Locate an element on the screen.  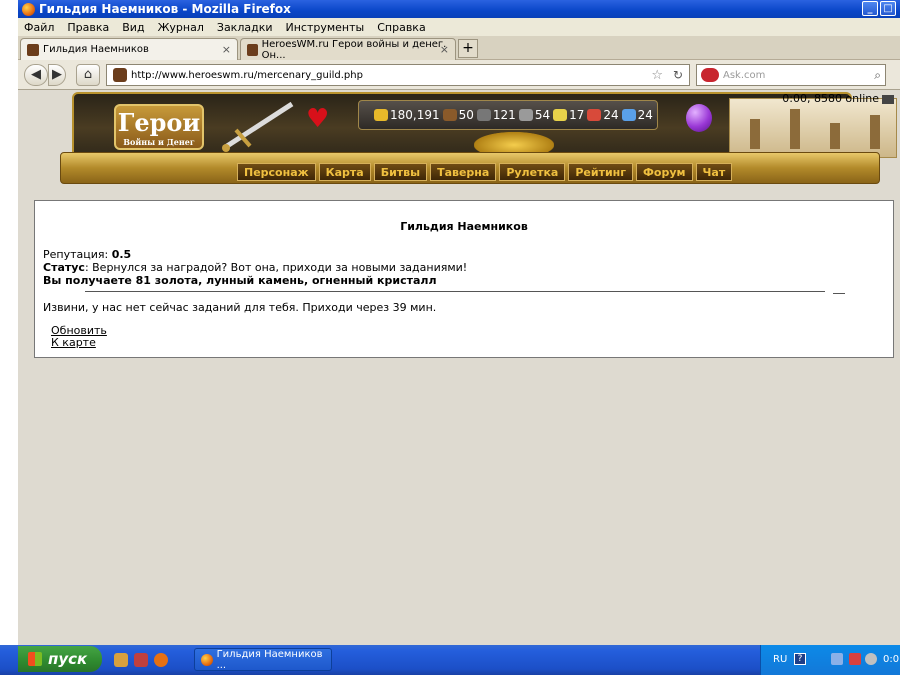
nav-character: Персонаж is located at coordinates (276, 172).